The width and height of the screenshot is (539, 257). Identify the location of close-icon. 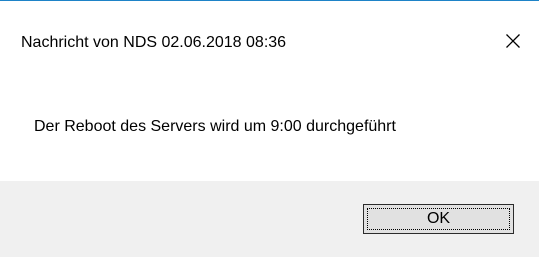
(513, 41).